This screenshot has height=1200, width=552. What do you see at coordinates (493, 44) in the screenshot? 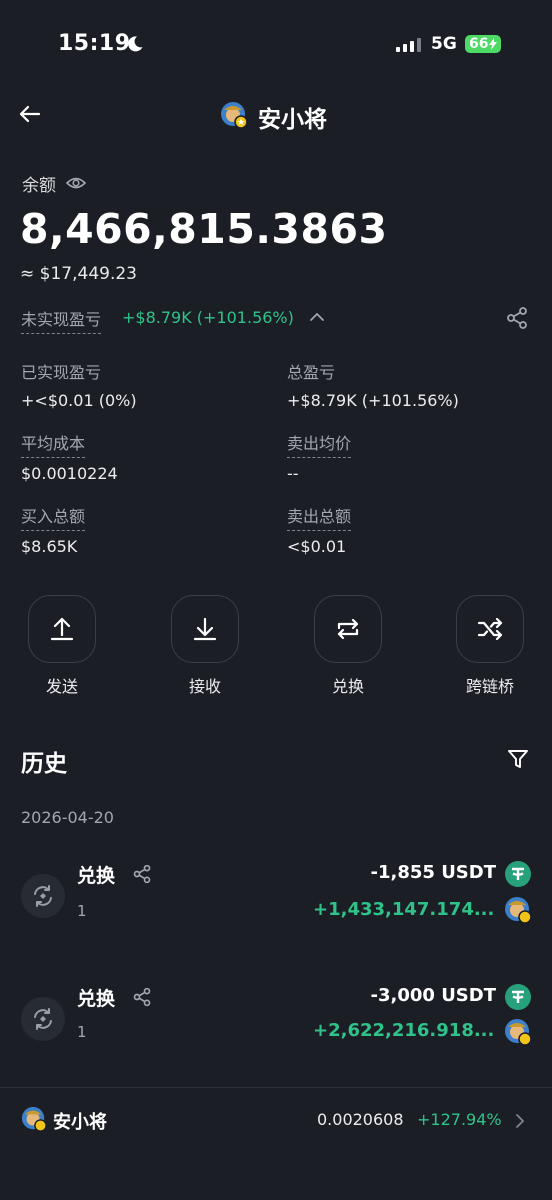
I see `charging-icon` at bounding box center [493, 44].